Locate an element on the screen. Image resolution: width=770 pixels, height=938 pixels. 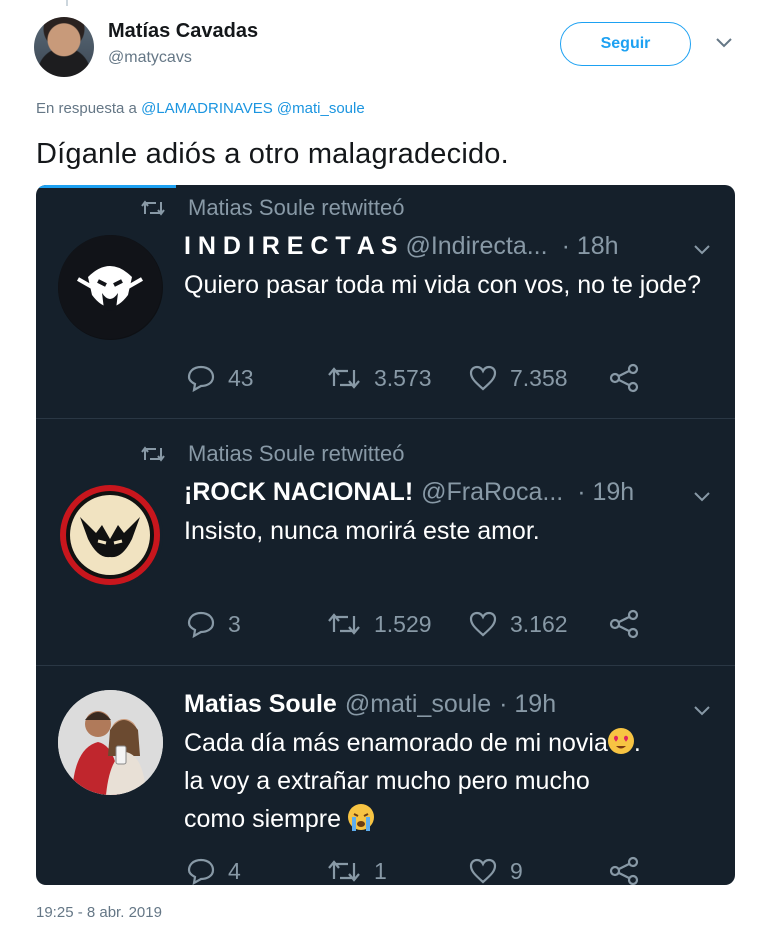
reply-count: 43 is located at coordinates (241, 377).